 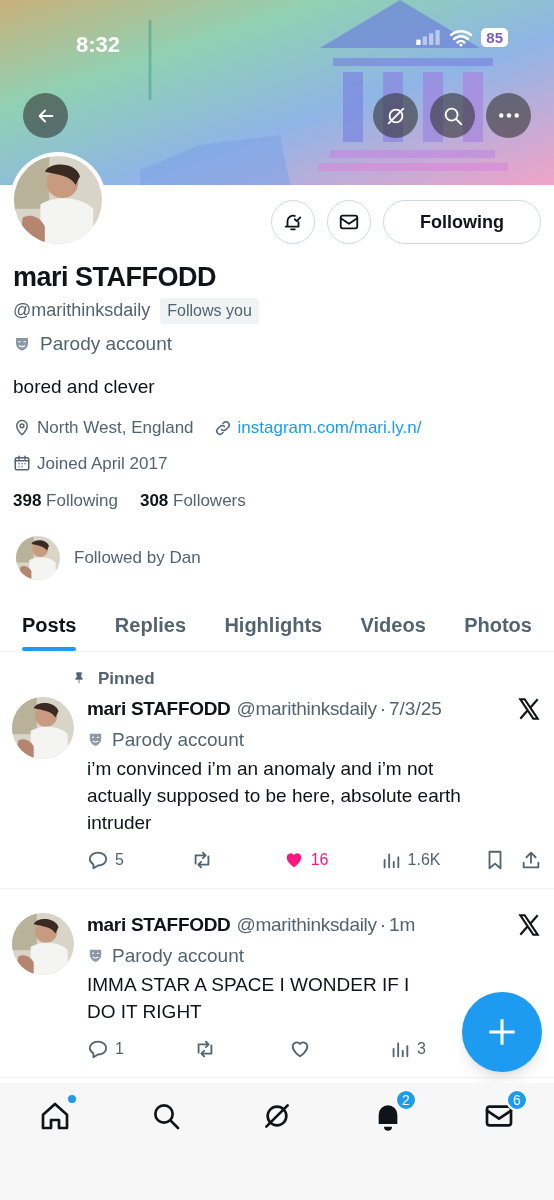 I want to click on followed-by-text: Followed by Dan, so click(x=137, y=557).